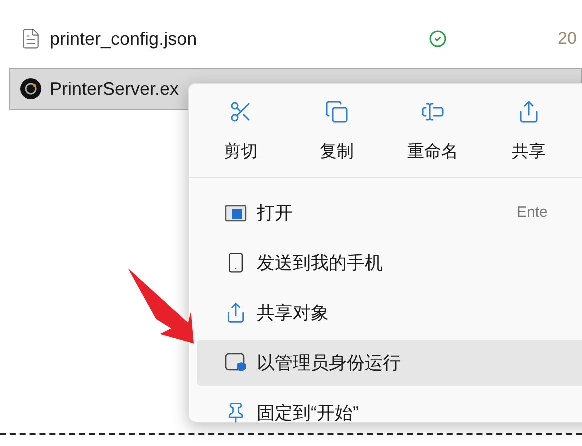 This screenshot has height=446, width=582. Describe the element at coordinates (31, 89) in the screenshot. I see `program-icon` at that location.